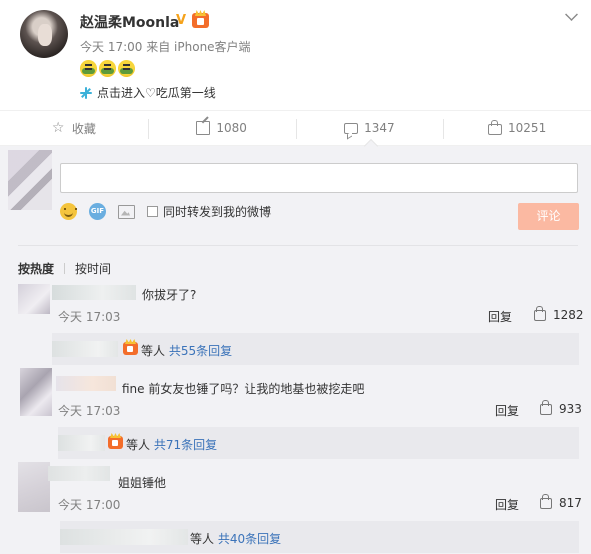 The image size is (591, 554). Describe the element at coordinates (318, 443) in the screenshot. I see `replies-summary: 等人 共71条回复` at that location.